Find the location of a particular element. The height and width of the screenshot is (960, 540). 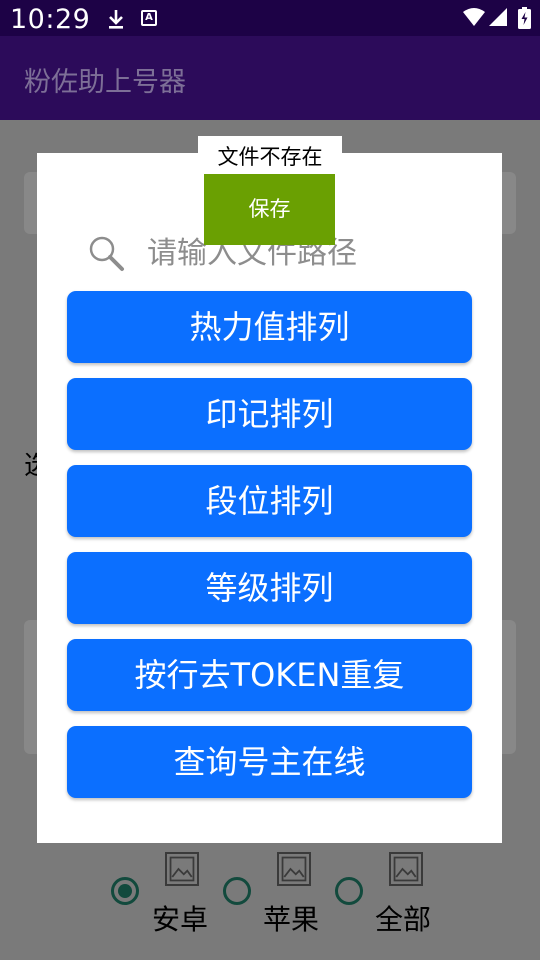

toast-message: 文件不存在 is located at coordinates (270, 155).